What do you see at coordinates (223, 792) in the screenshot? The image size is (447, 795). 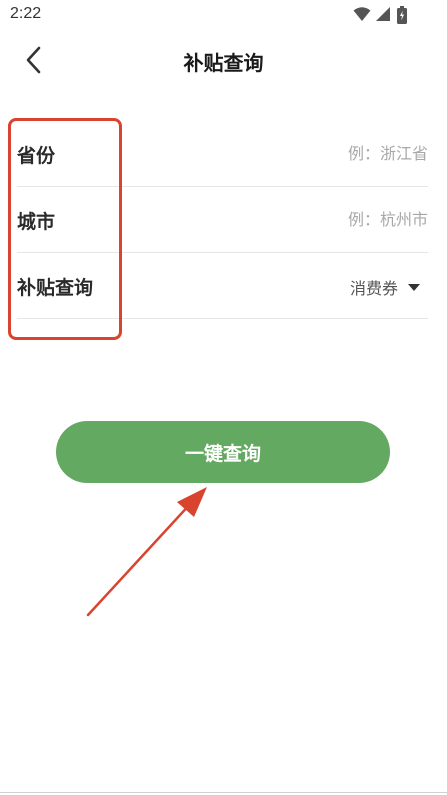 I see `bottom-divider` at bounding box center [223, 792].